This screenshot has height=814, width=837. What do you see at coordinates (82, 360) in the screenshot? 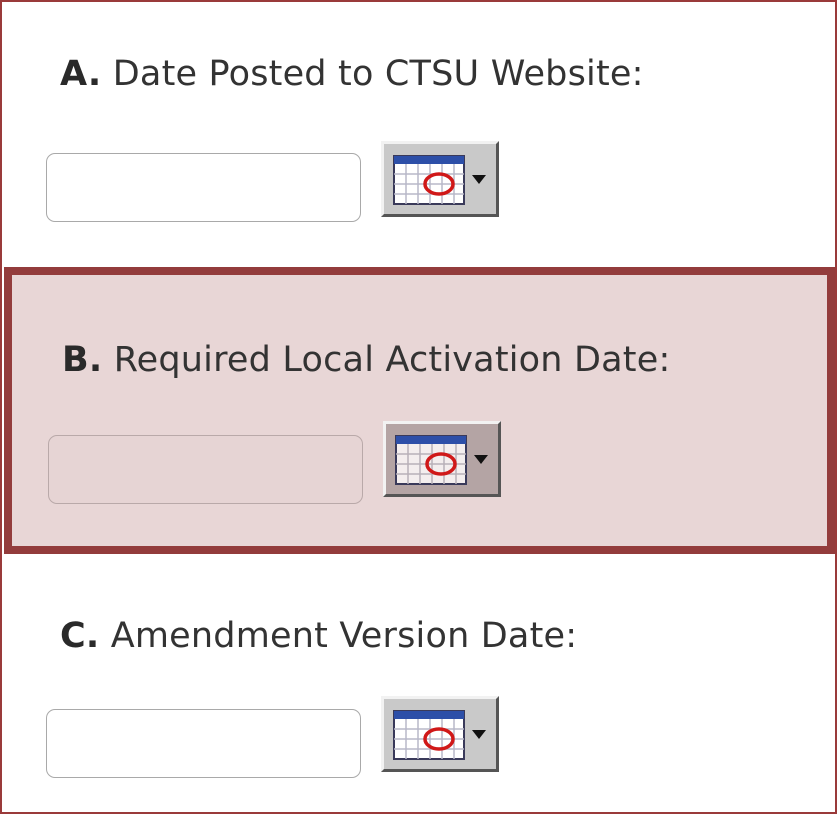
I see `field-letter: B.` at bounding box center [82, 360].